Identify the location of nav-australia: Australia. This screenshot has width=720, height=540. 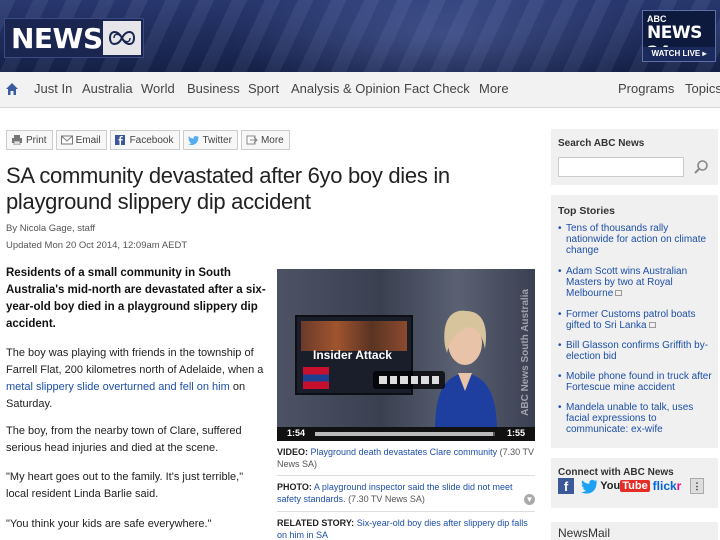
(107, 88).